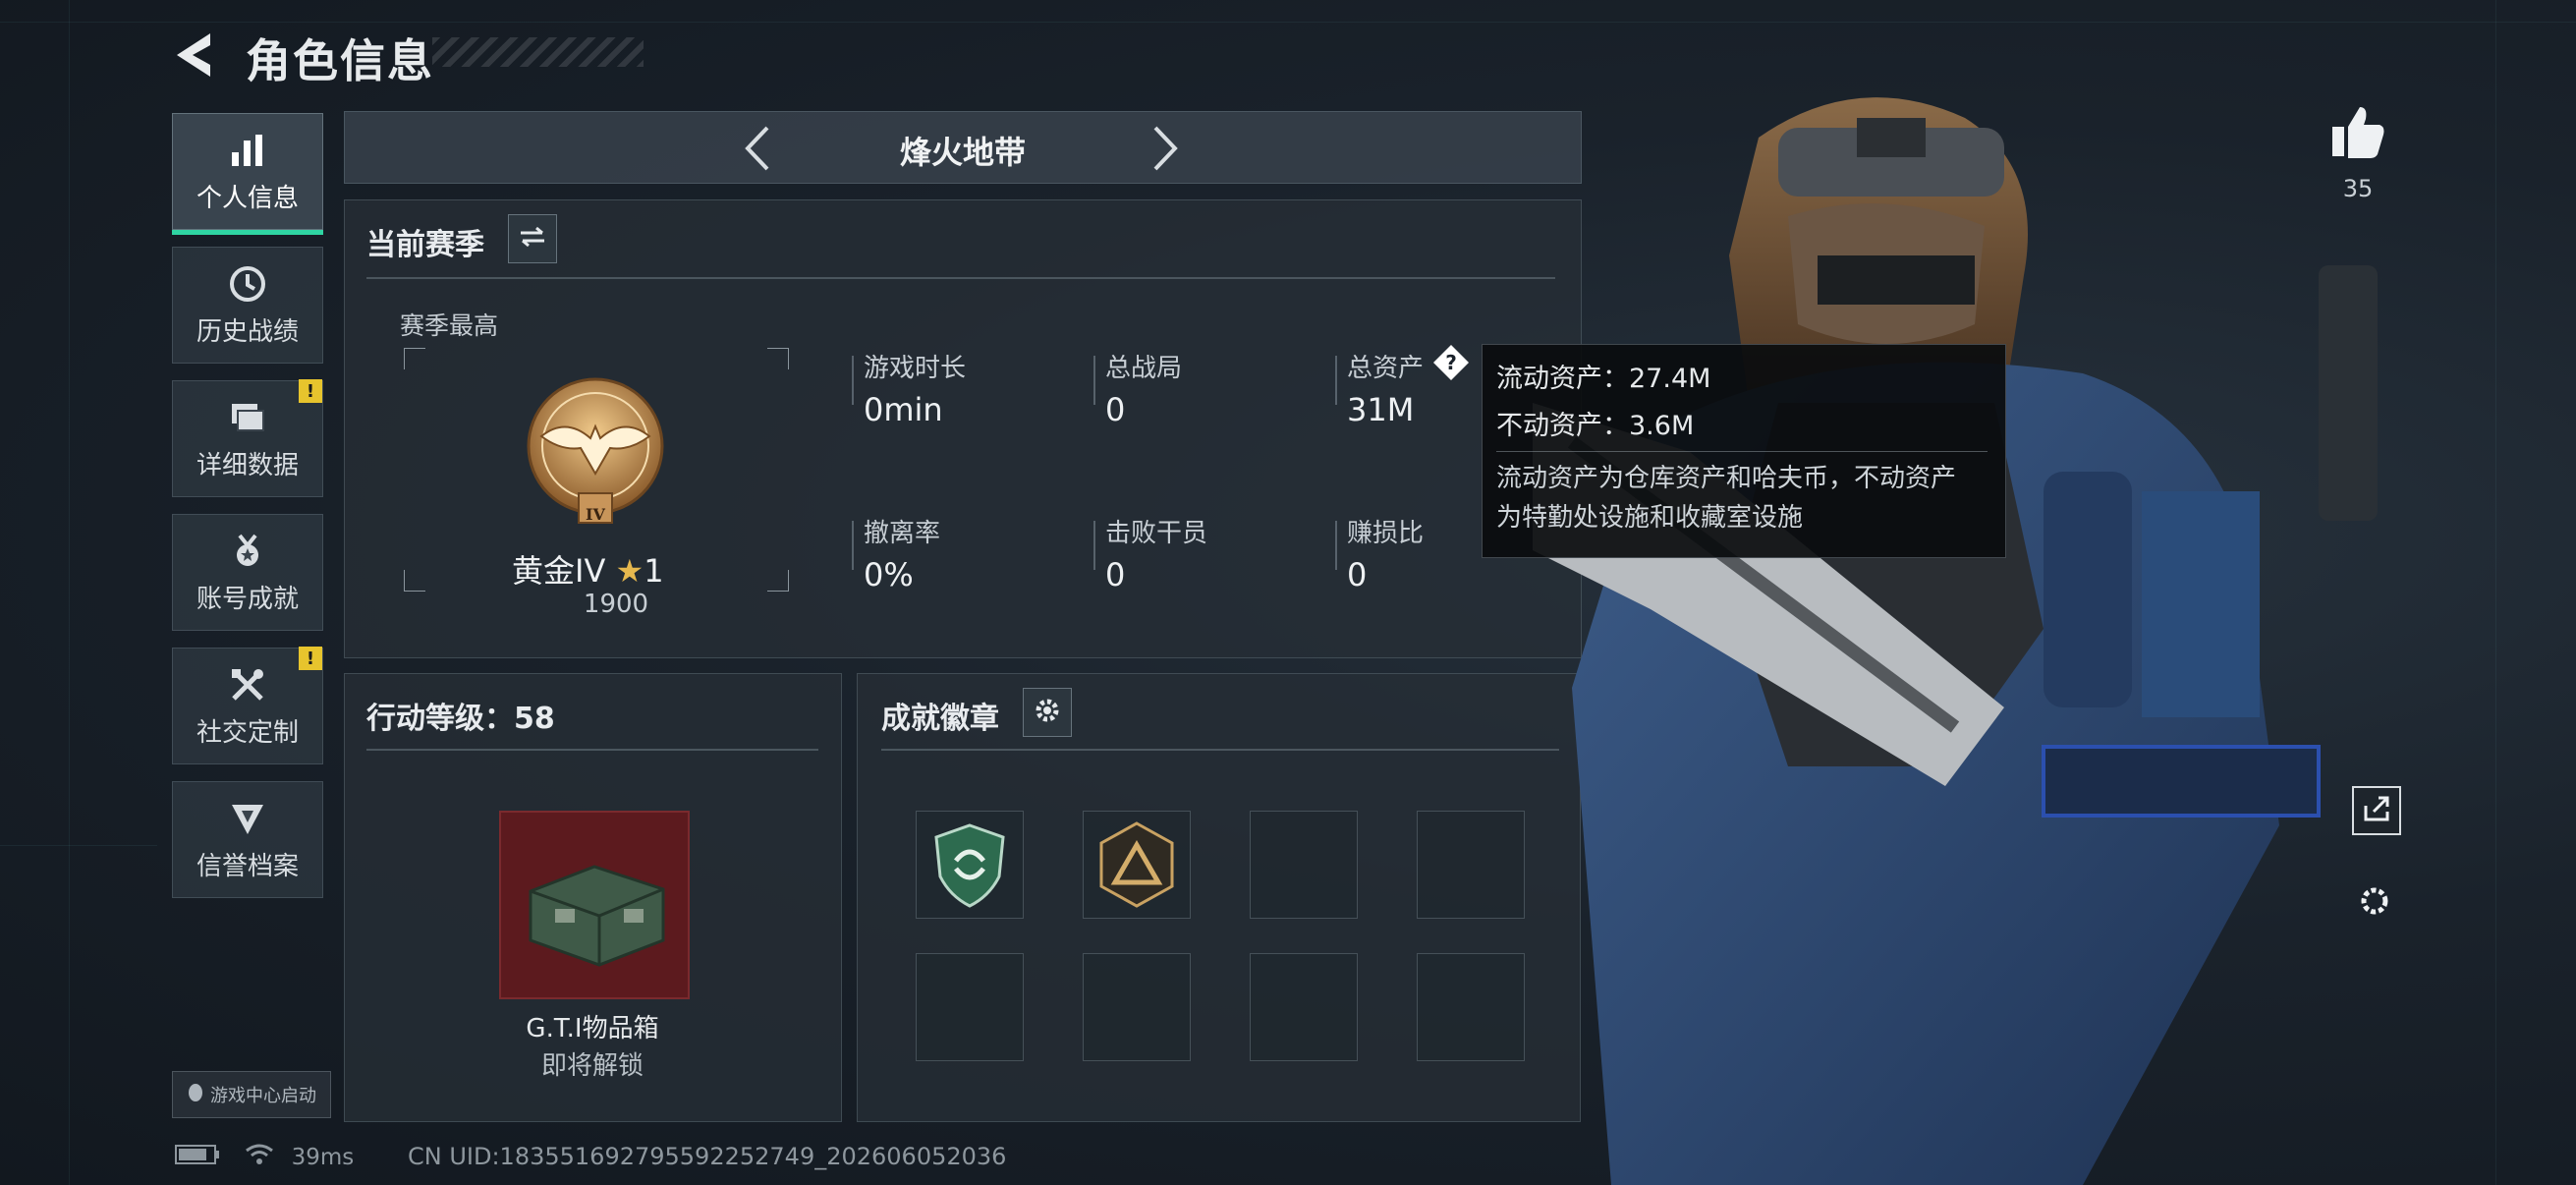  Describe the element at coordinates (449, 325) in the screenshot. I see `season-best-label: 赛季最高` at that location.